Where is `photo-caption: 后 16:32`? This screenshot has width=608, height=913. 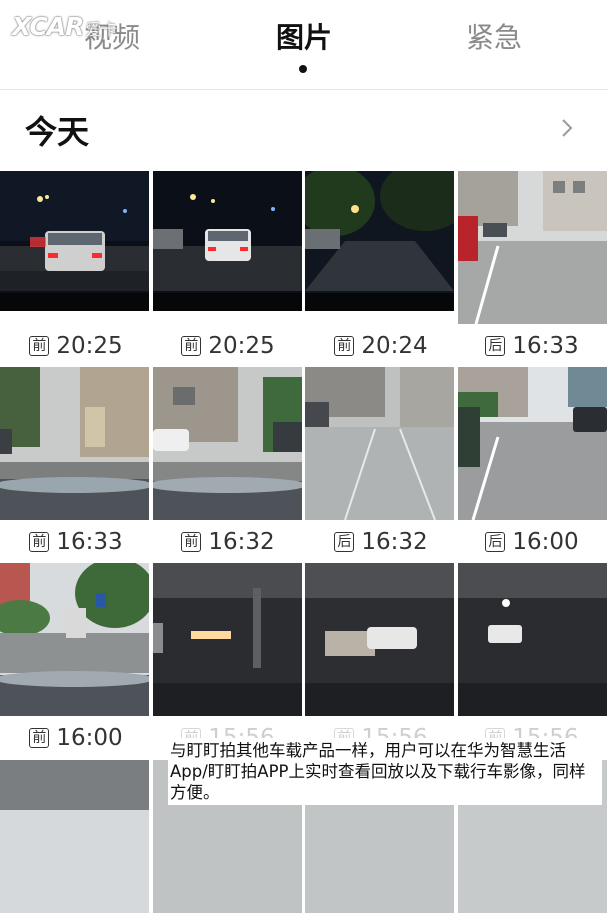 photo-caption: 后 16:32 is located at coordinates (381, 542).